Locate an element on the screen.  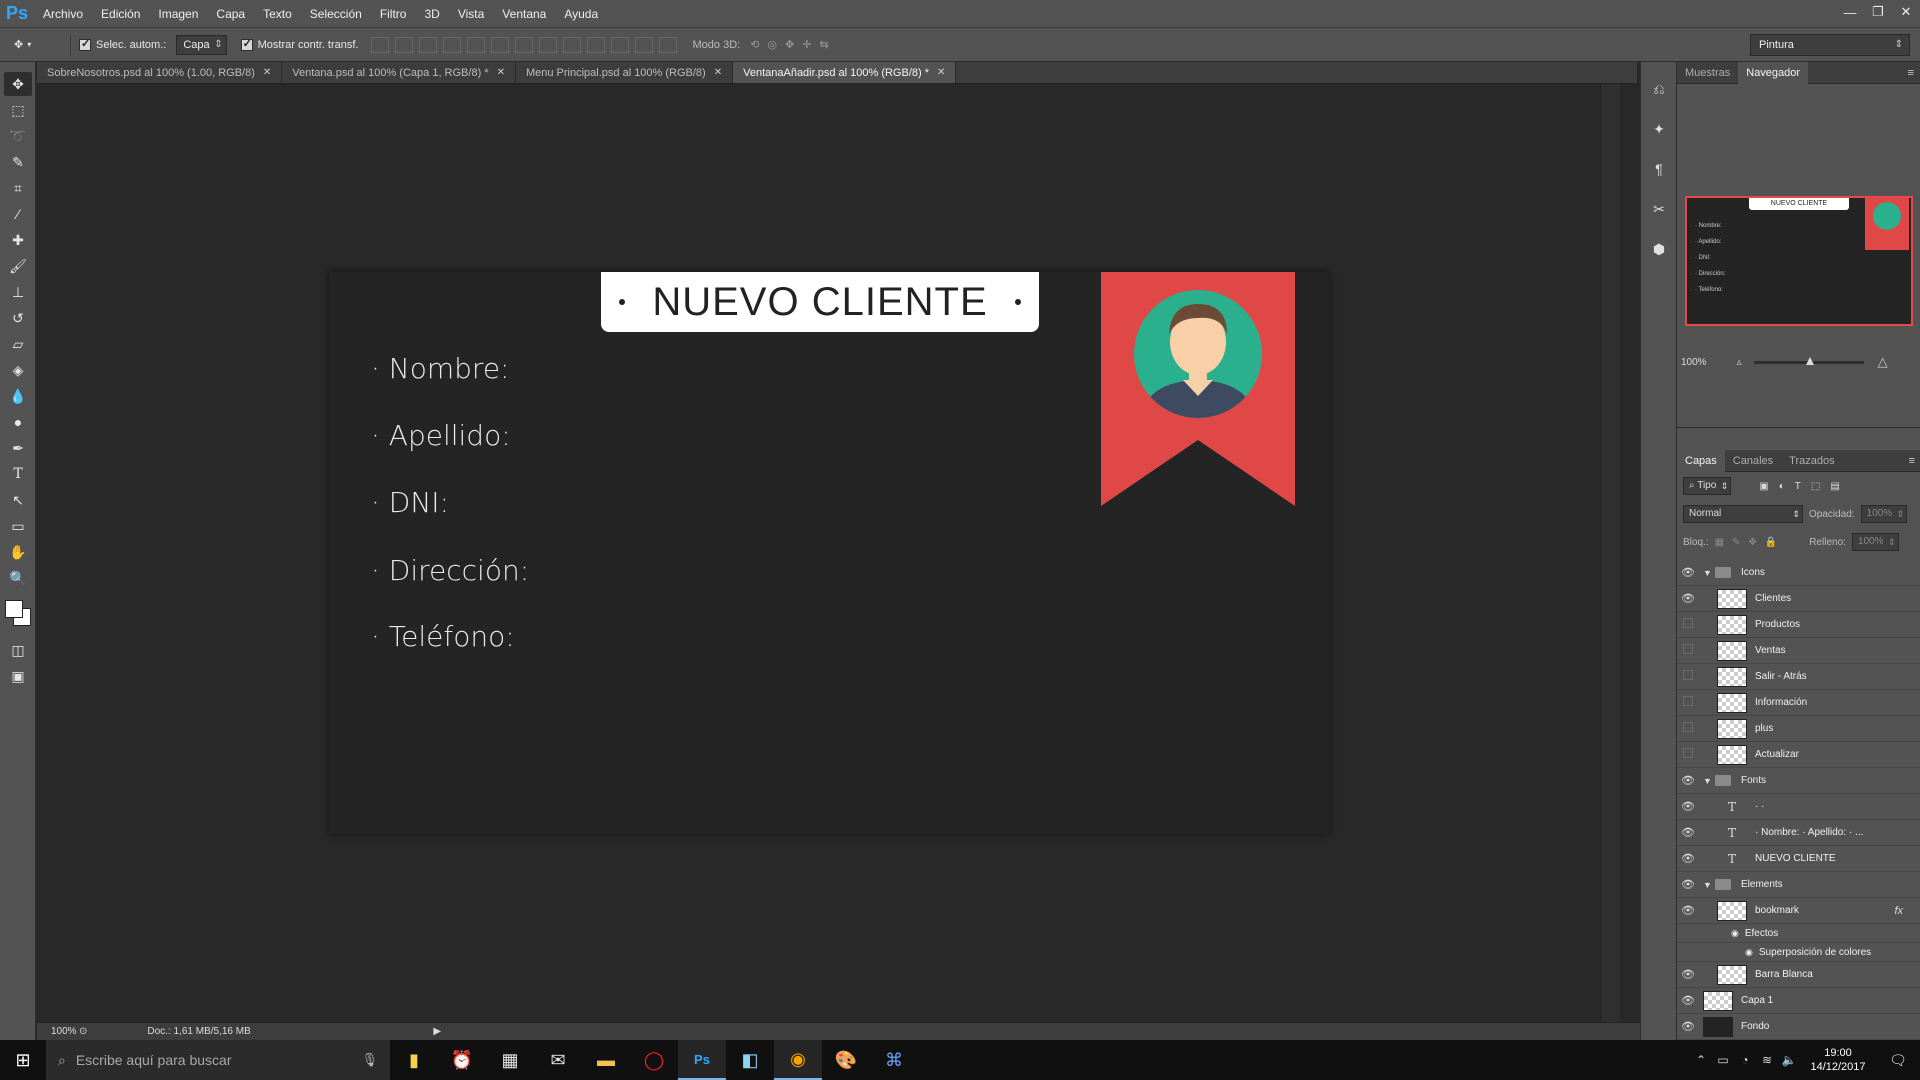
fill-input: 100% is located at coordinates (1875, 542).